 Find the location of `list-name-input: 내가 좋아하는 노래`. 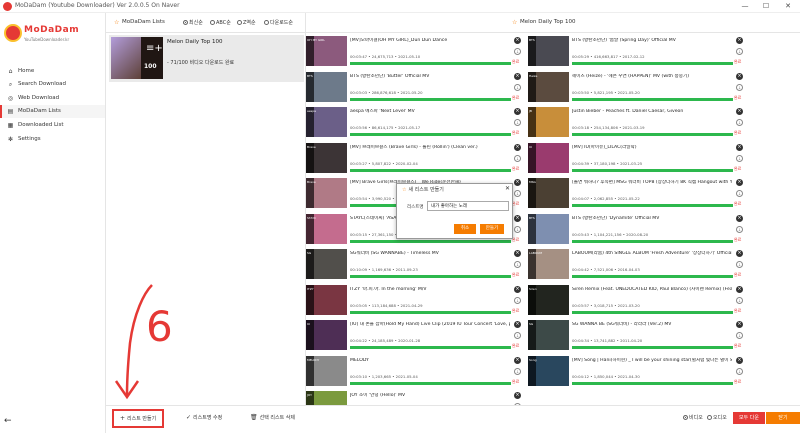

list-name-input: 내가 좋아하는 노래 is located at coordinates (468, 206).